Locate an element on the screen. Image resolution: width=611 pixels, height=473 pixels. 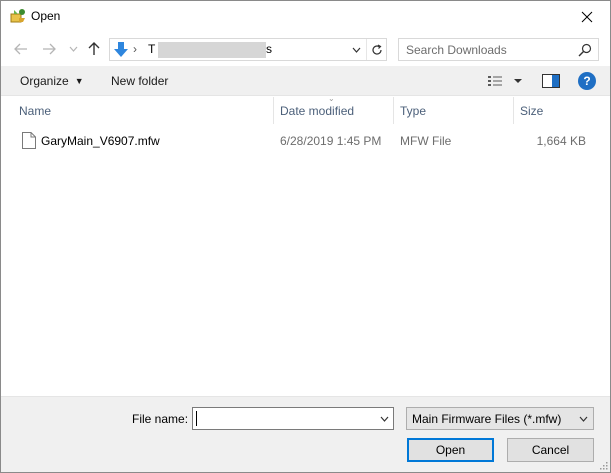
up-button is located at coordinates (94, 49).